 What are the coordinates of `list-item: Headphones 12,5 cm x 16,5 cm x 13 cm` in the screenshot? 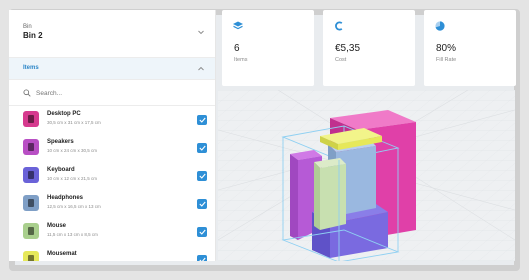 It's located at (112, 204).